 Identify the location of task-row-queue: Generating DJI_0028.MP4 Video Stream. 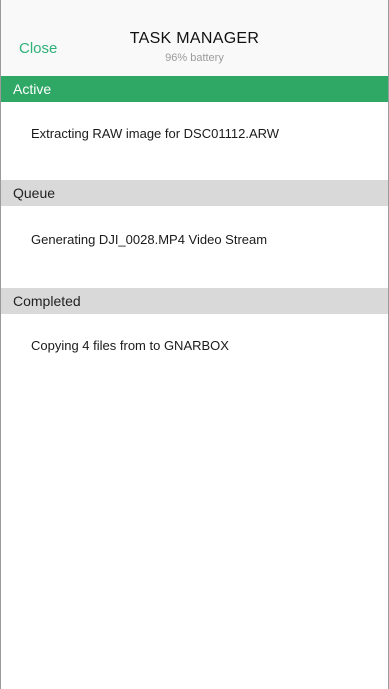
(194, 247).